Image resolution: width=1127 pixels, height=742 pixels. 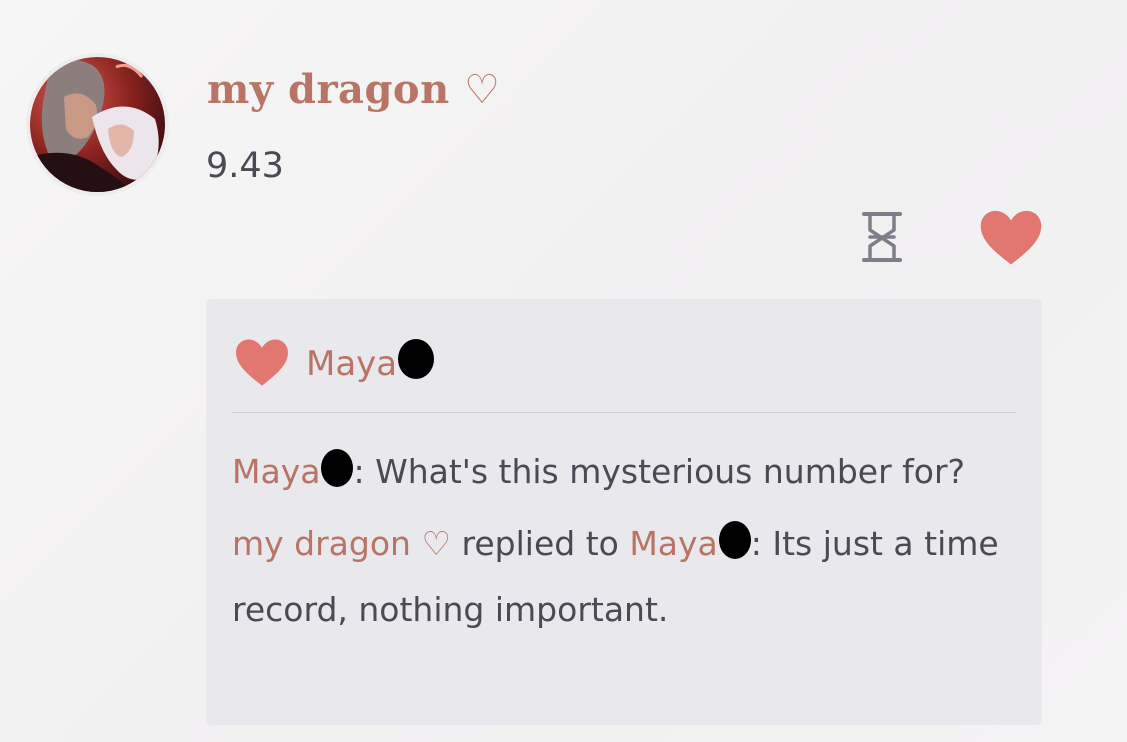 I want to click on reply-to-name: Maya, so click(x=690, y=542).